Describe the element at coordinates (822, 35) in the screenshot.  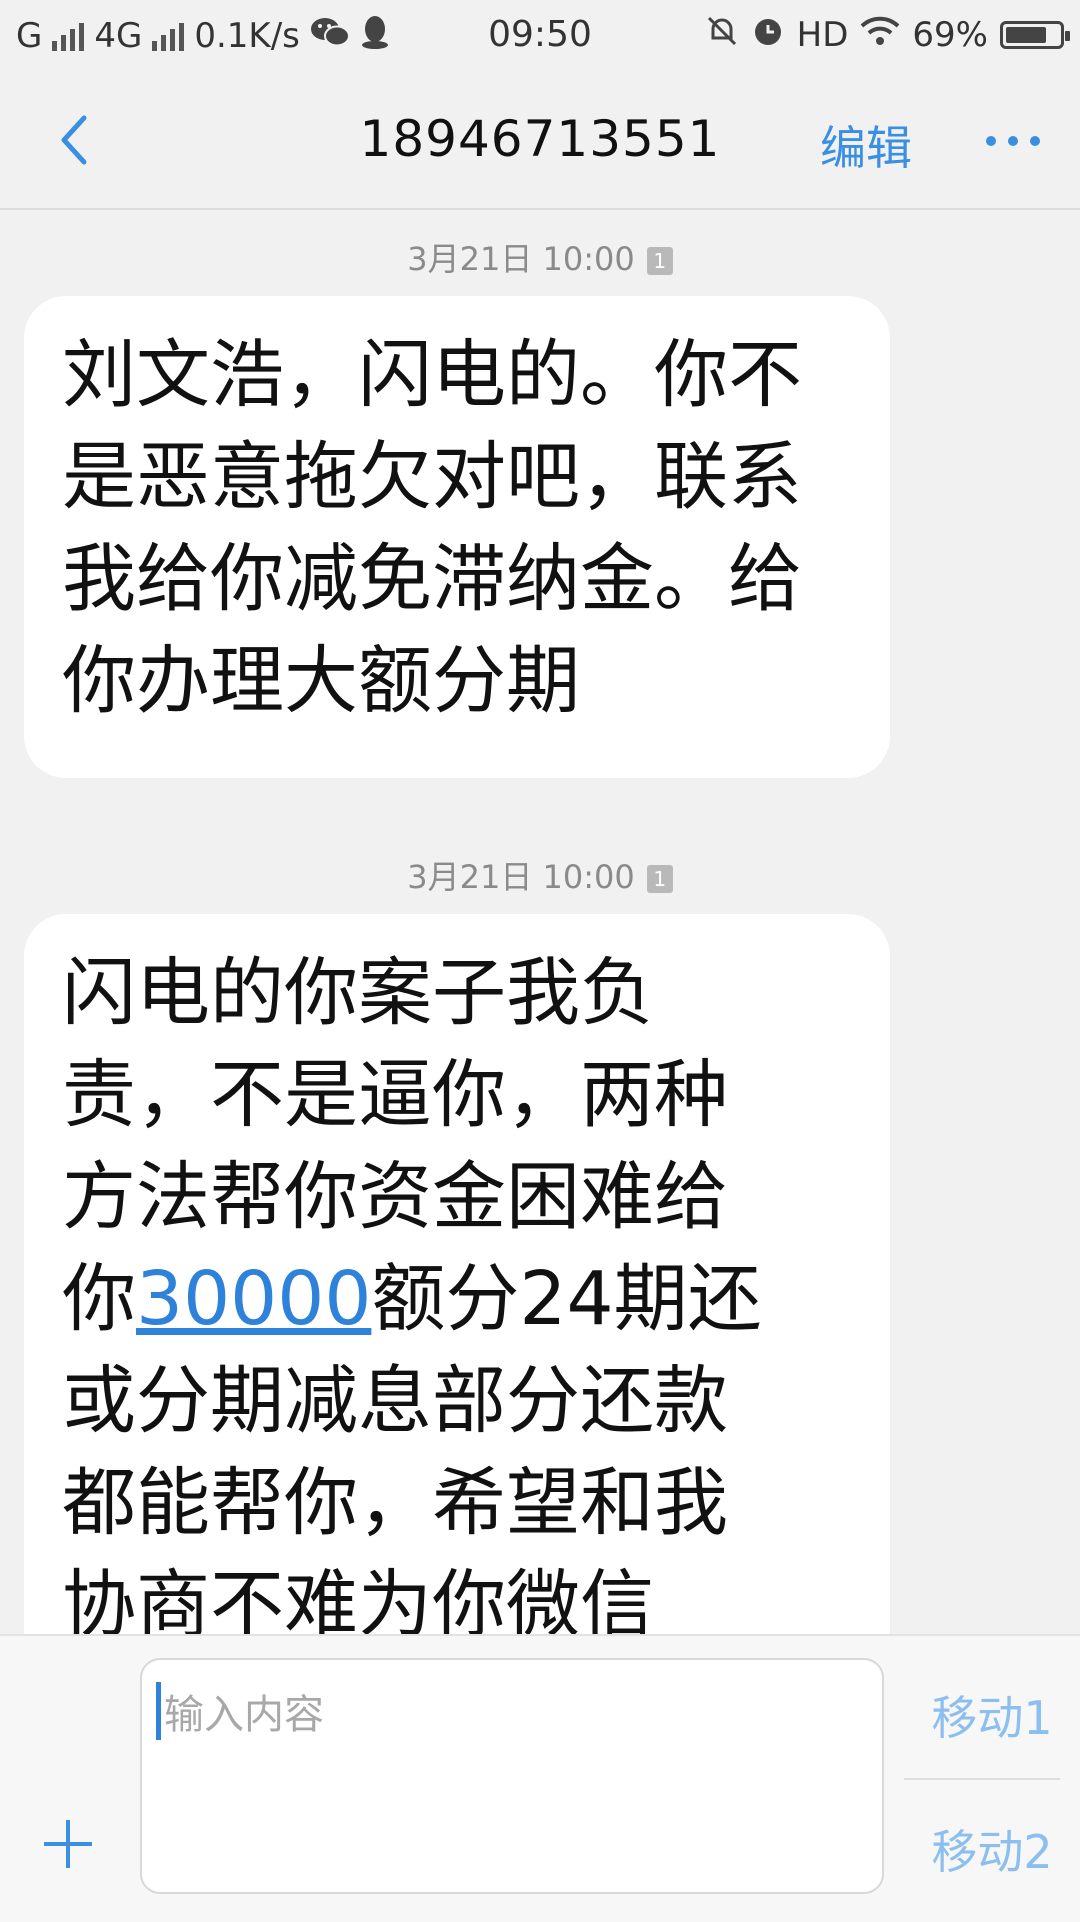
I see `hd-label: HD` at that location.